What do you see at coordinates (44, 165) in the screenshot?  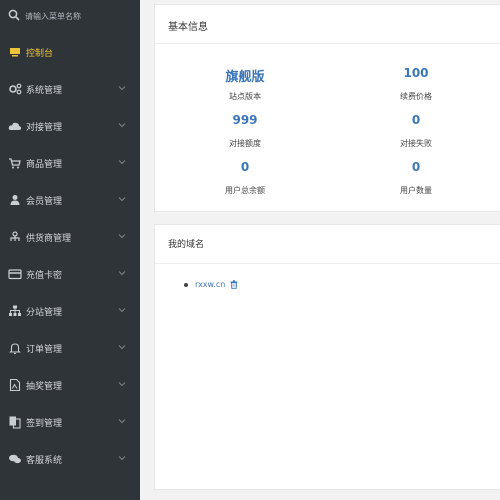 I see `sidebar-item-label: 商品管理` at bounding box center [44, 165].